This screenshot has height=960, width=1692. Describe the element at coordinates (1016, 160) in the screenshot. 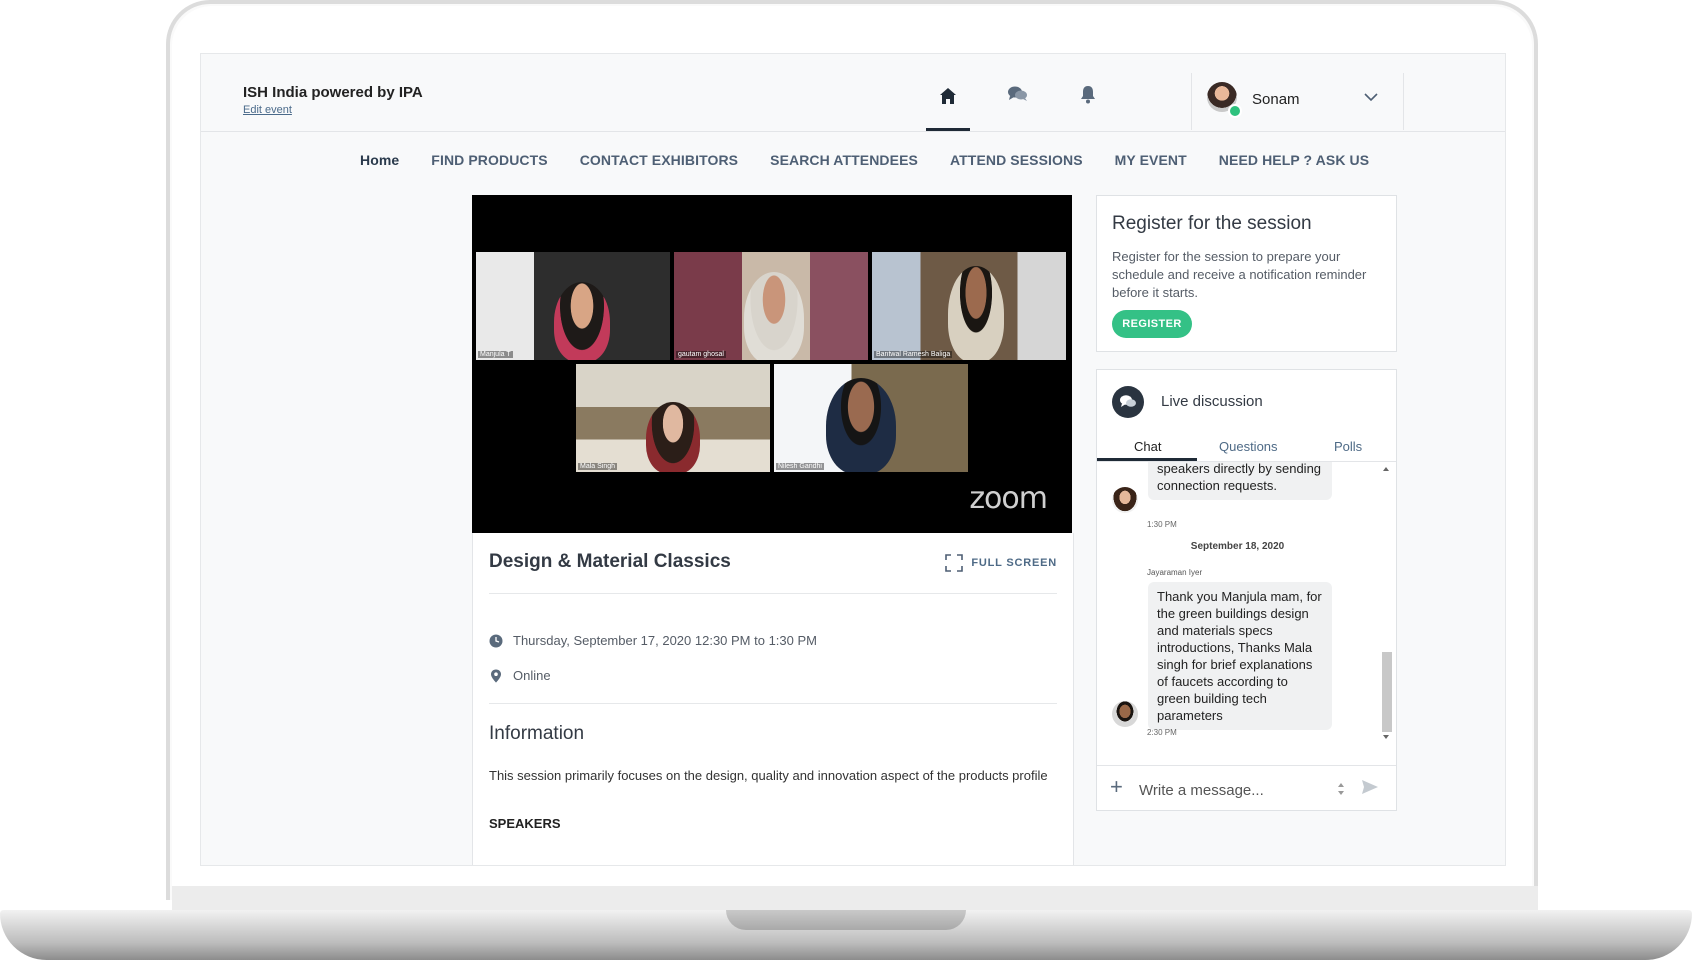

I see `menu-item-attend-sessions: ATTEND SESSIONS` at that location.